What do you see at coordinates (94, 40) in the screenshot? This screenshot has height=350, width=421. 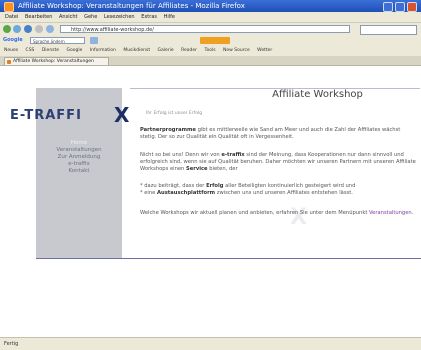 I see `google-search-button` at bounding box center [94, 40].